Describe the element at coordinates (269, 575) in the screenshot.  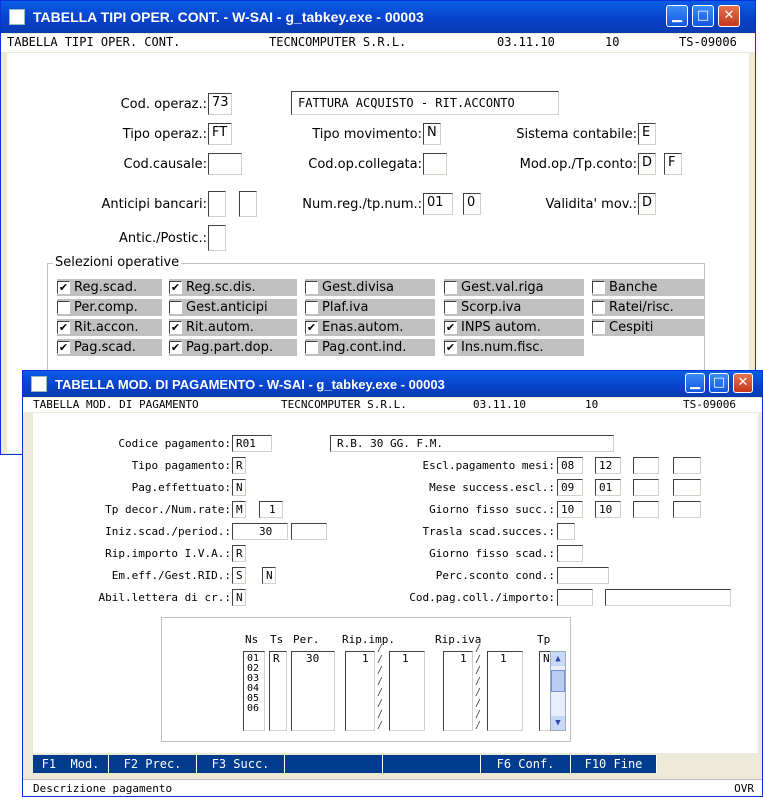
I see `gest-rid-field: N` at that location.